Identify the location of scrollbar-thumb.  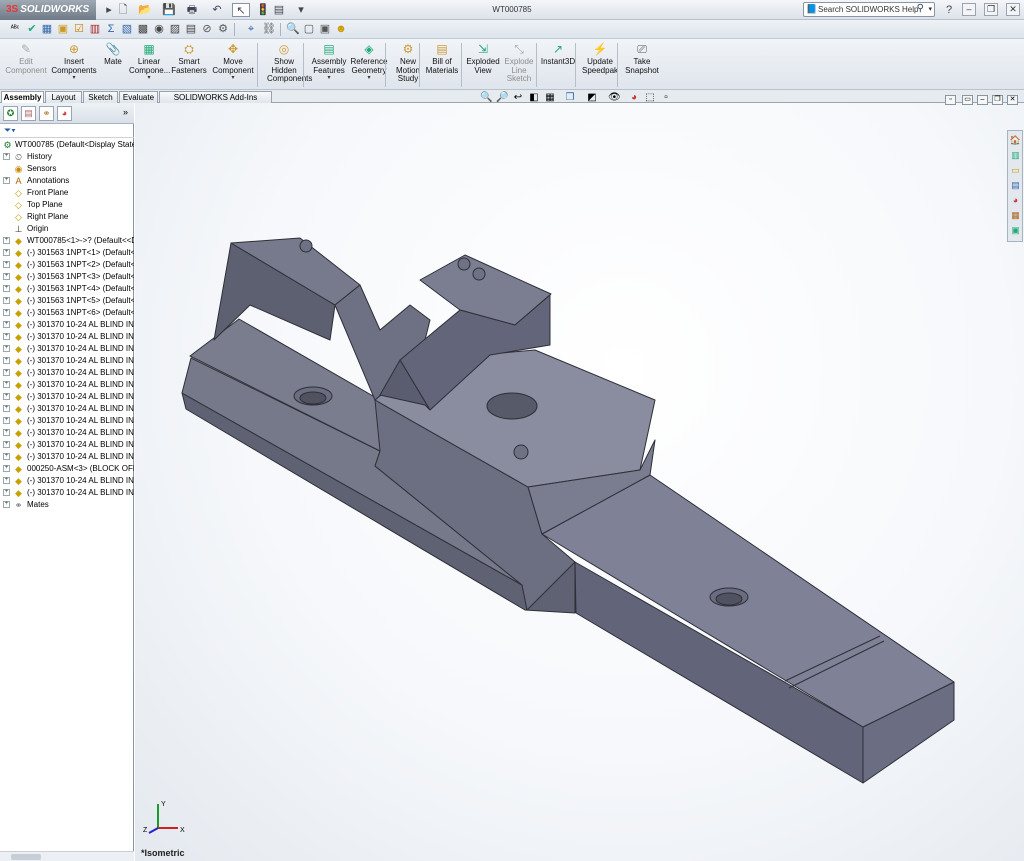
(26, 857).